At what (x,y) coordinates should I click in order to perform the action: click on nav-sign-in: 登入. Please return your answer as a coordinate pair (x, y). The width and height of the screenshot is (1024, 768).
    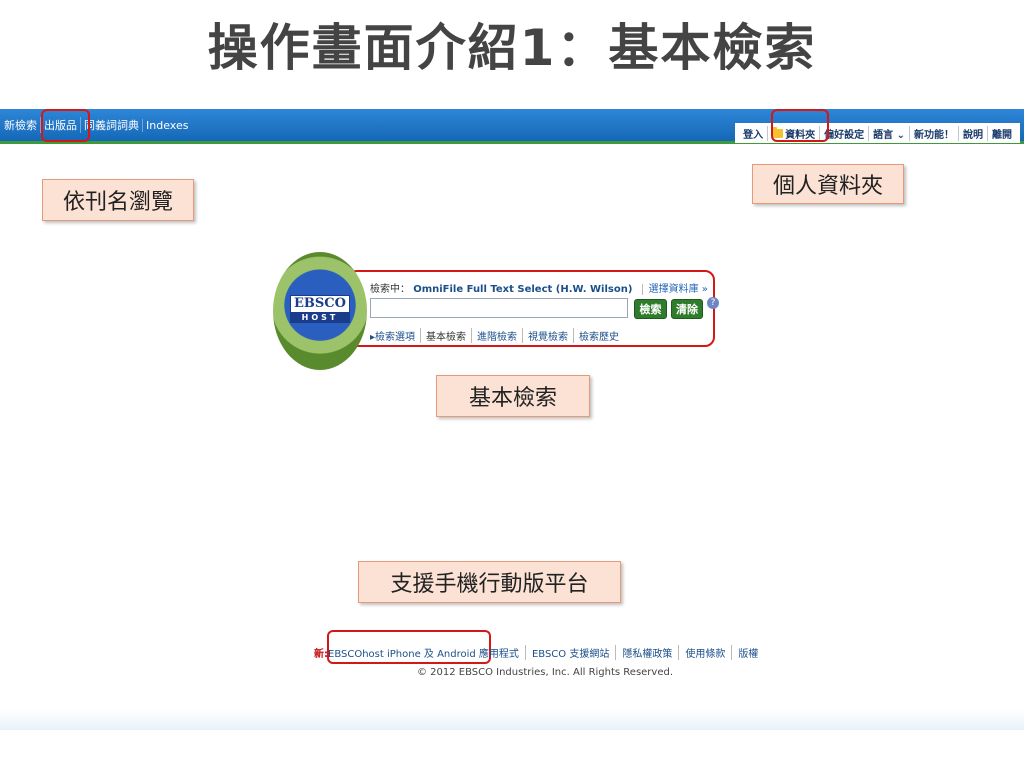
    Looking at the image, I should click on (753, 133).